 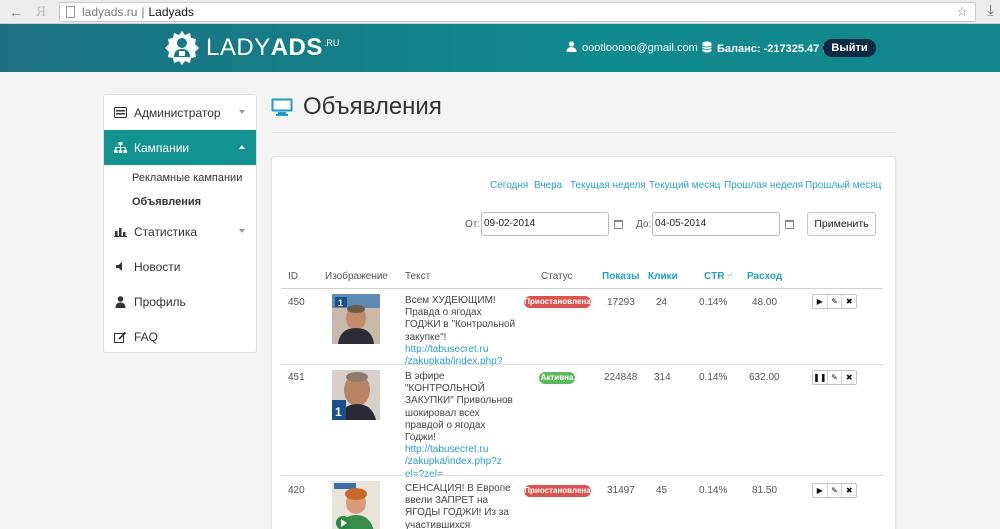 What do you see at coordinates (418, 276) in the screenshot?
I see `column-header-text: Текст` at bounding box center [418, 276].